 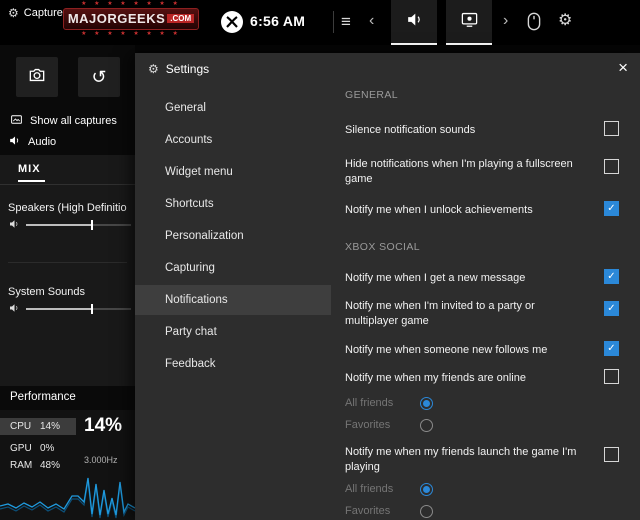 I want to click on watermark-ribbon: MAJORGEEKS .COM, so click(x=131, y=19).